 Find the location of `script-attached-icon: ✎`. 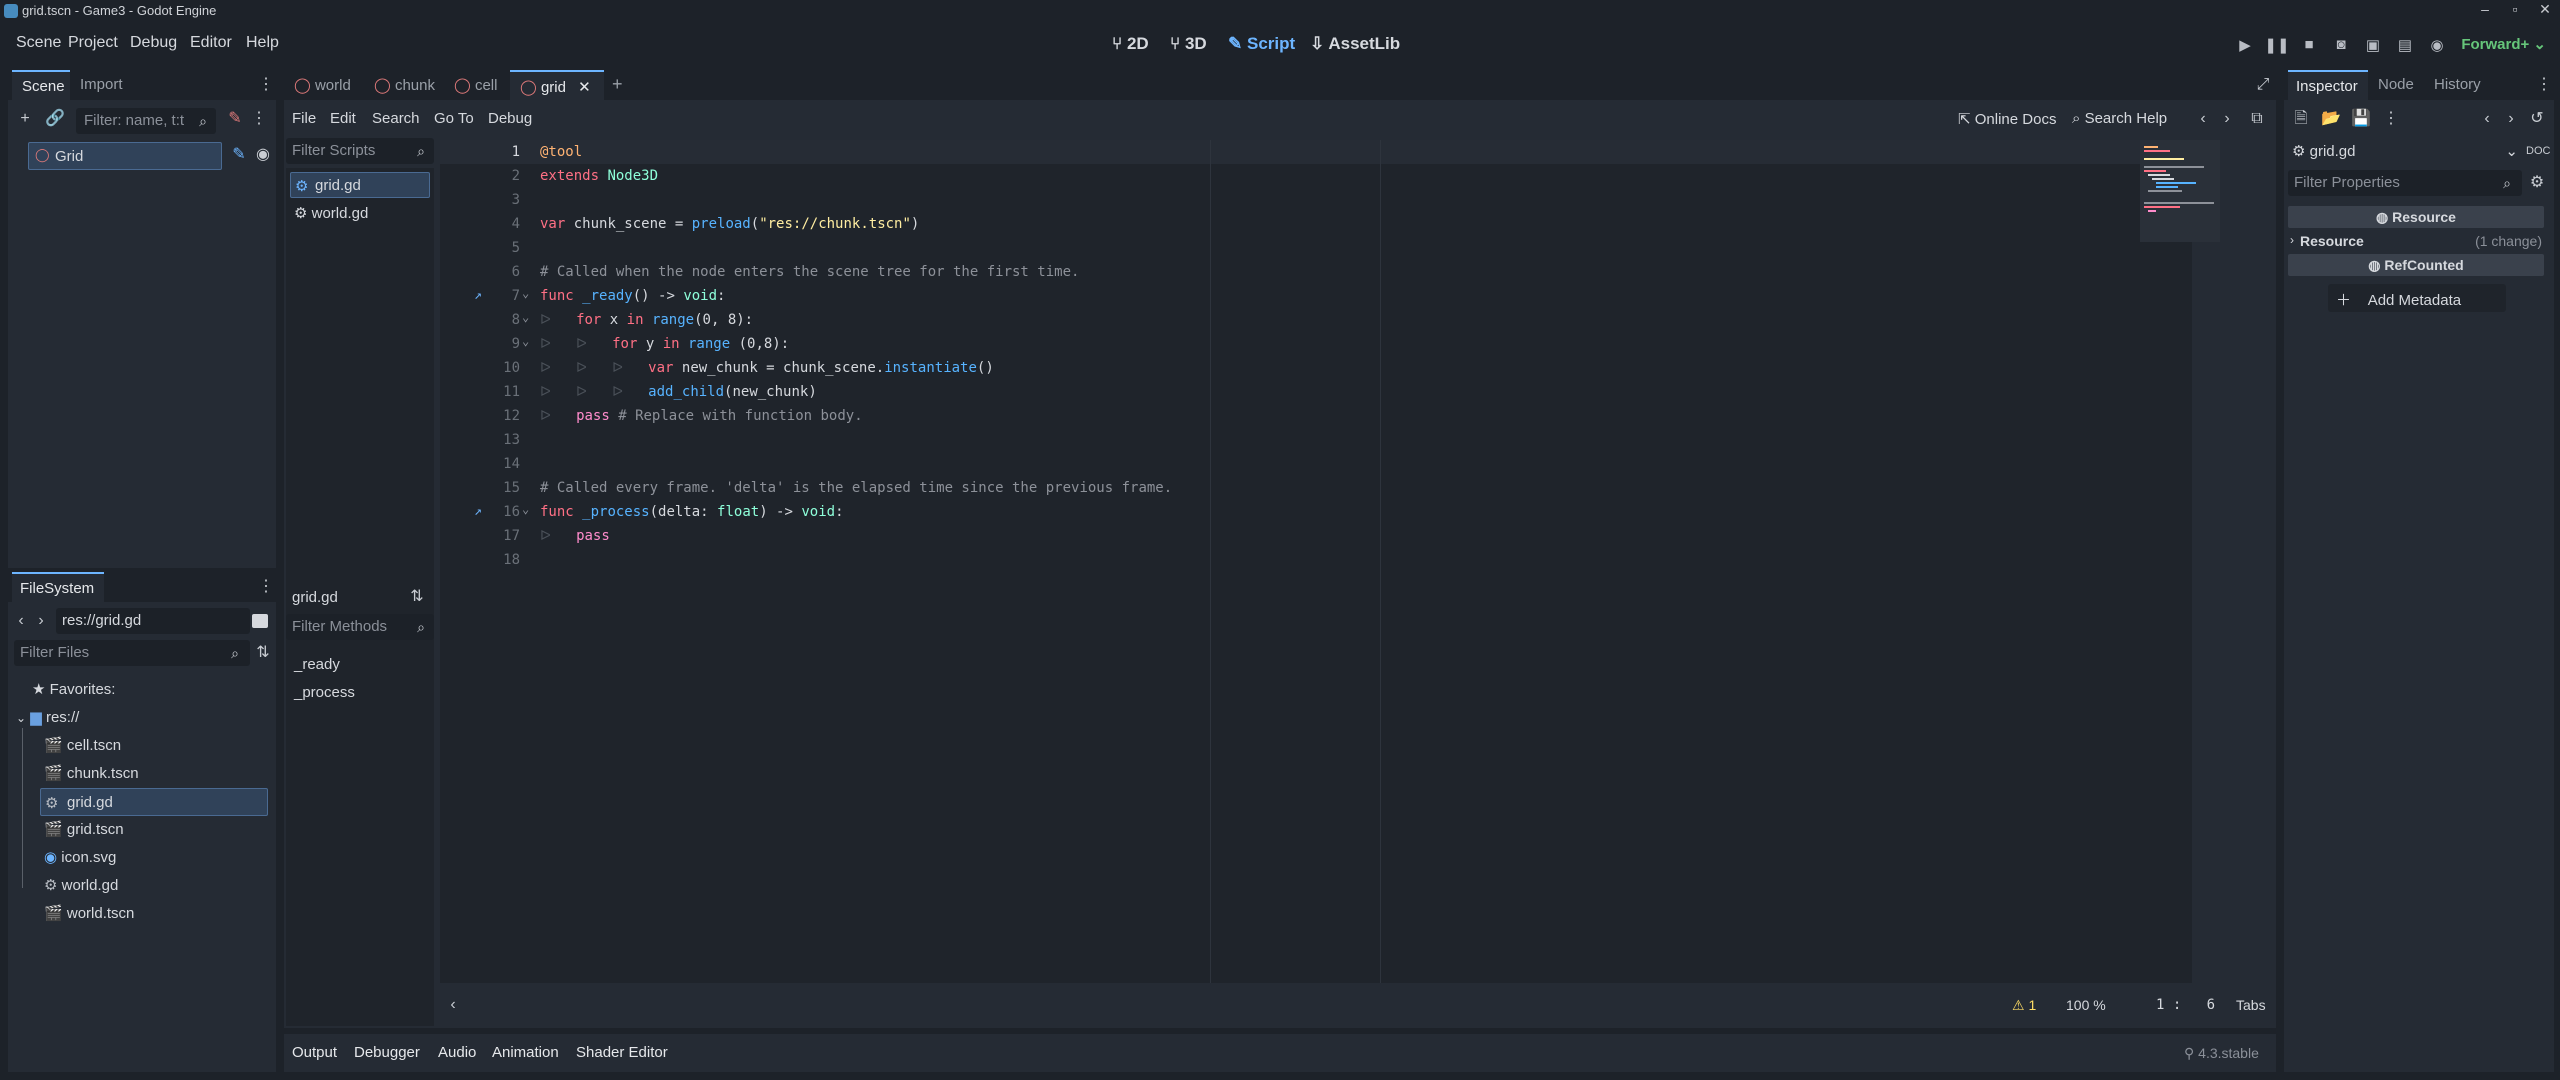

script-attached-icon: ✎ is located at coordinates (239, 155).